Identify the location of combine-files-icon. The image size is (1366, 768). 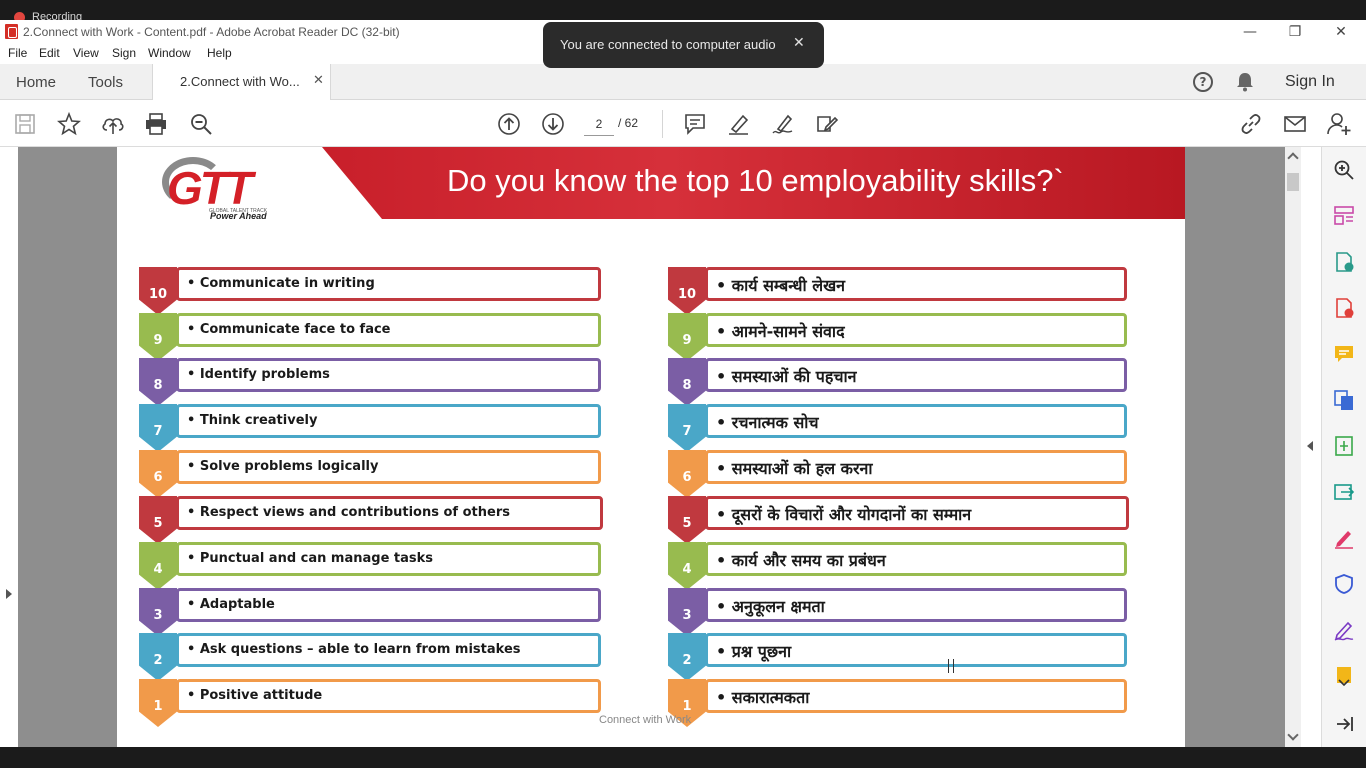
(1344, 400).